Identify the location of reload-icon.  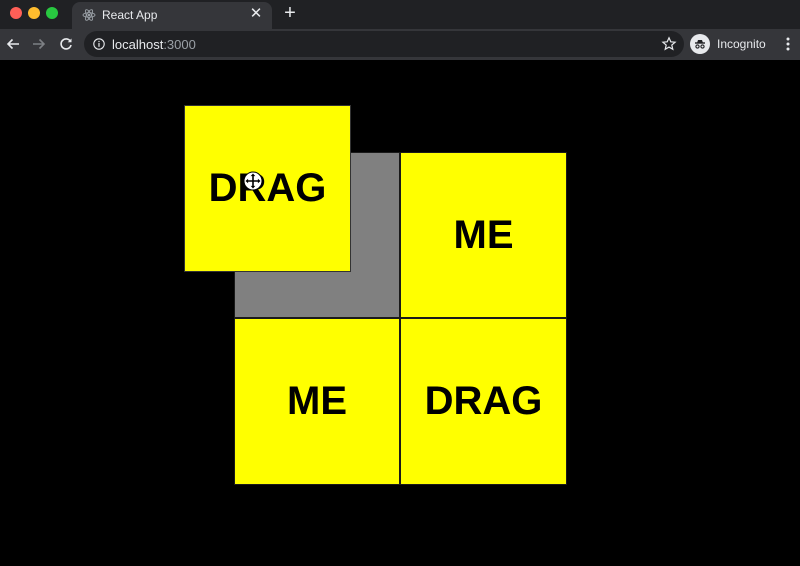
(66, 44).